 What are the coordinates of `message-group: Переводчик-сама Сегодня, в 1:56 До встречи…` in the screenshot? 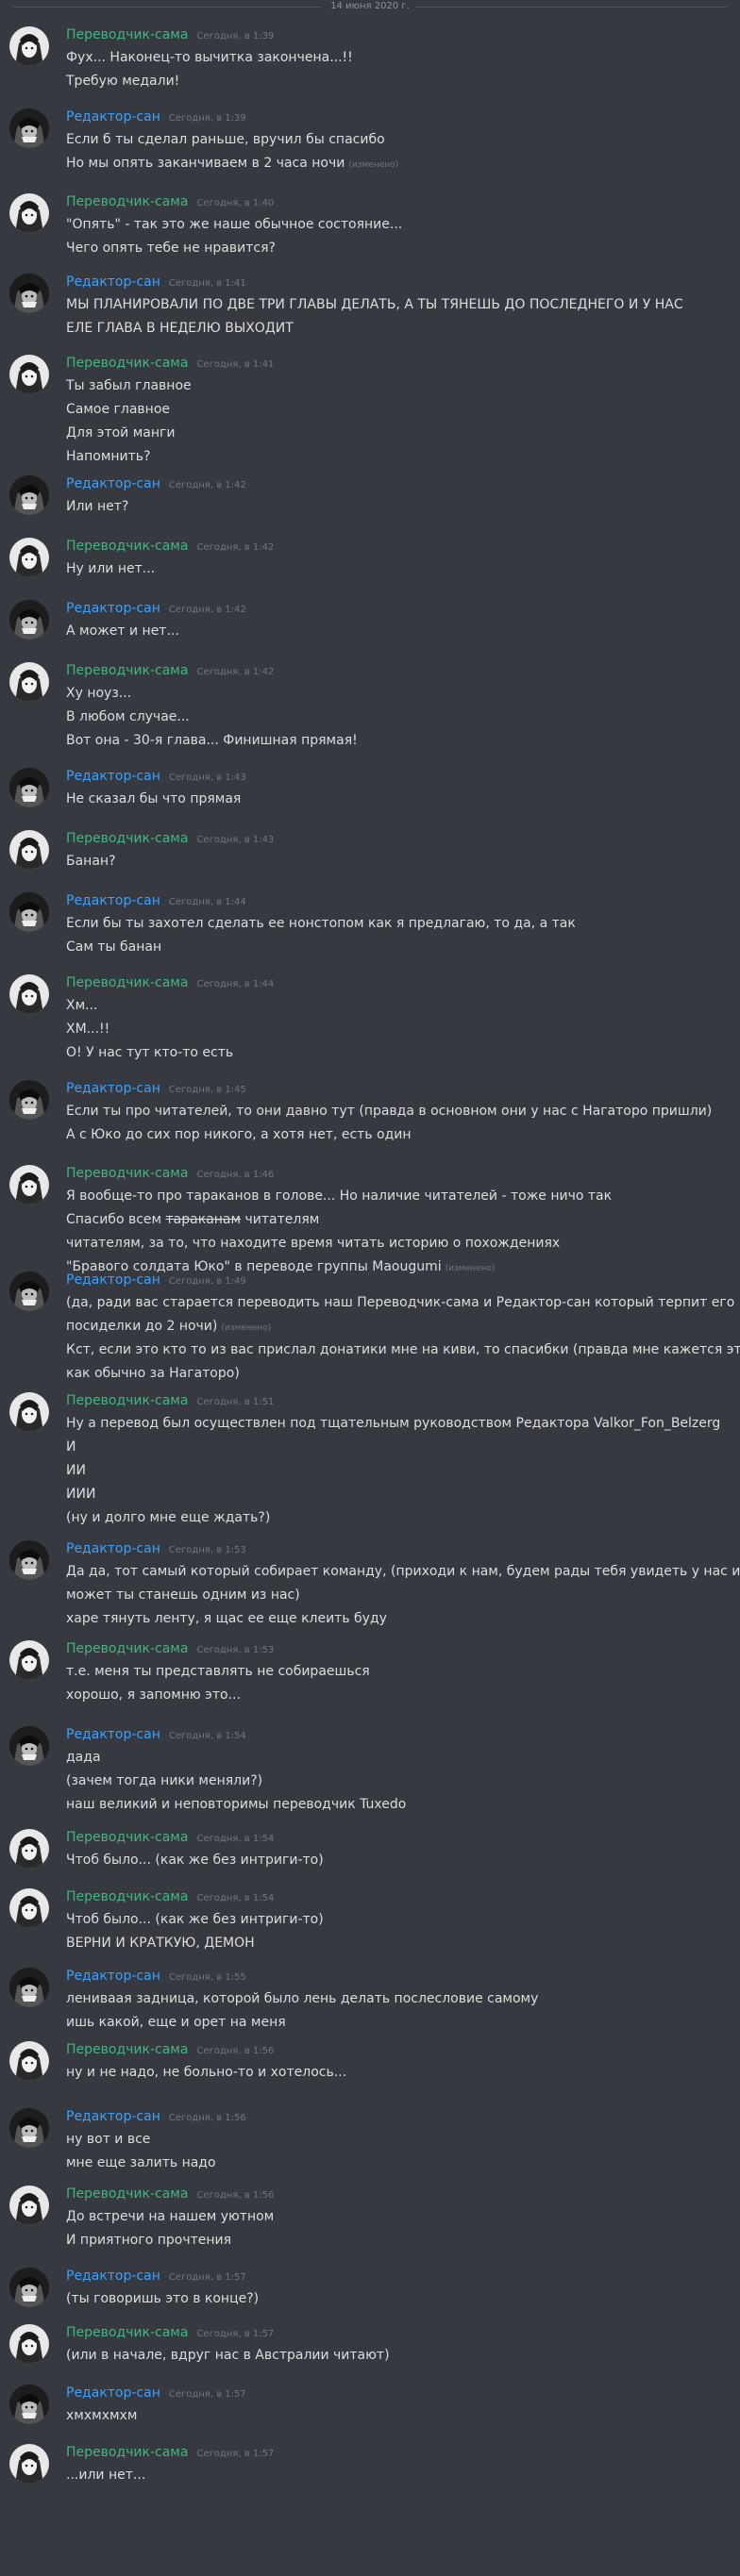 It's located at (370, 2218).